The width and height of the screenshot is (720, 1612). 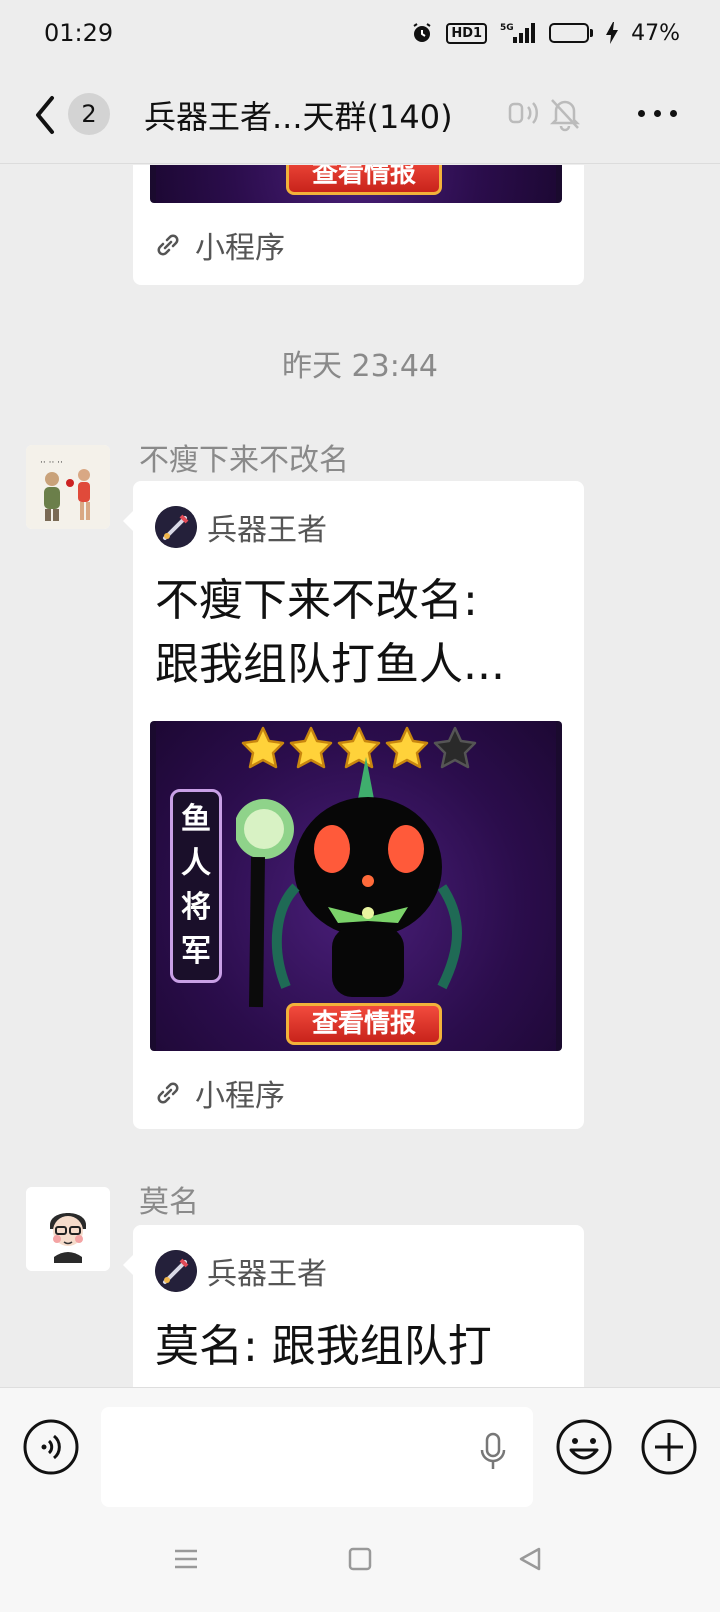 I want to click on battery-icon, so click(x=571, y=33).